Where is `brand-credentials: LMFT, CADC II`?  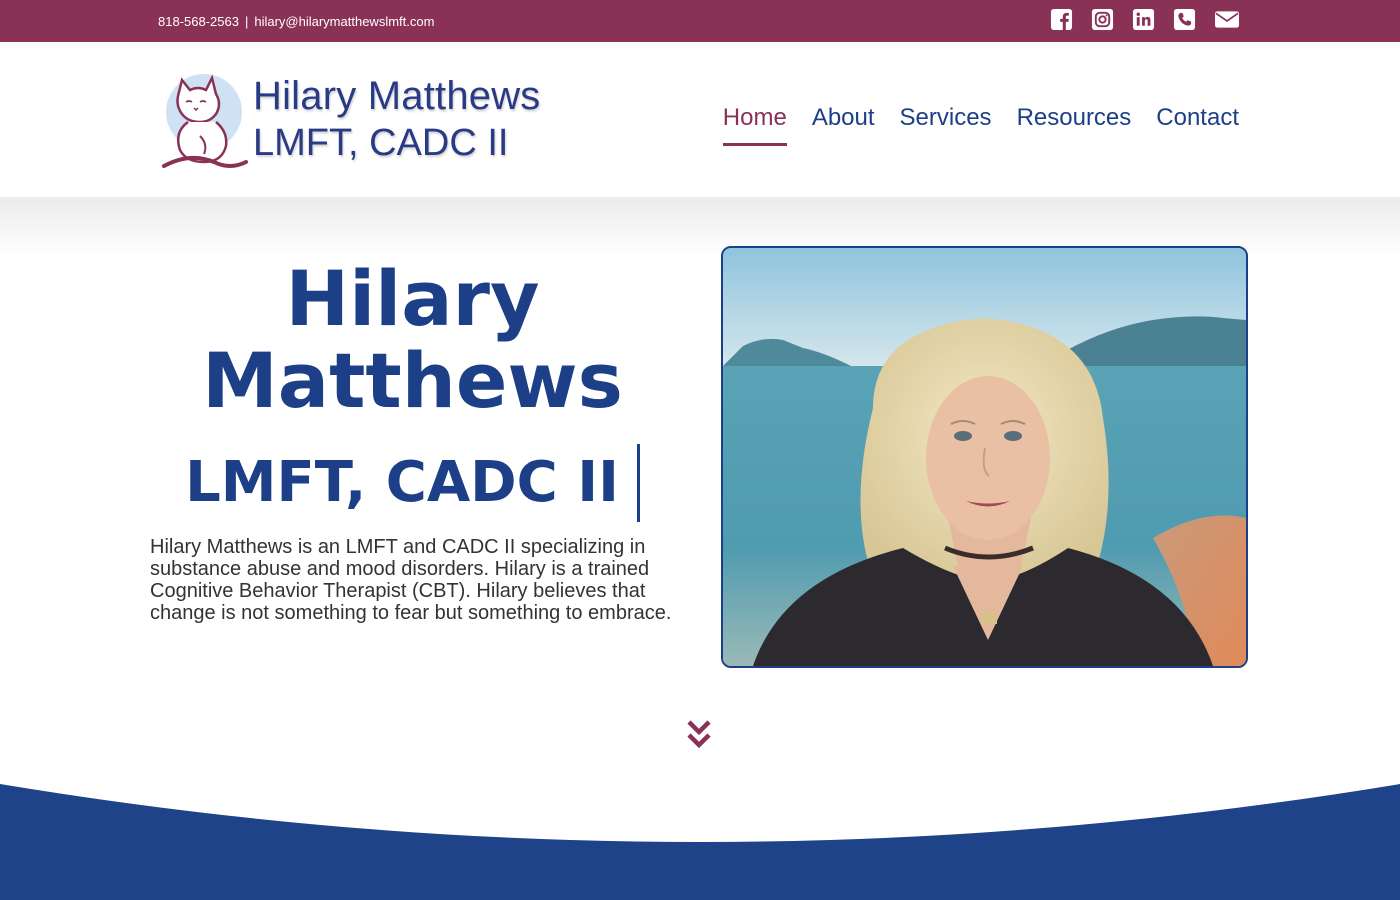
brand-credentials: LMFT, CADC II is located at coordinates (380, 143).